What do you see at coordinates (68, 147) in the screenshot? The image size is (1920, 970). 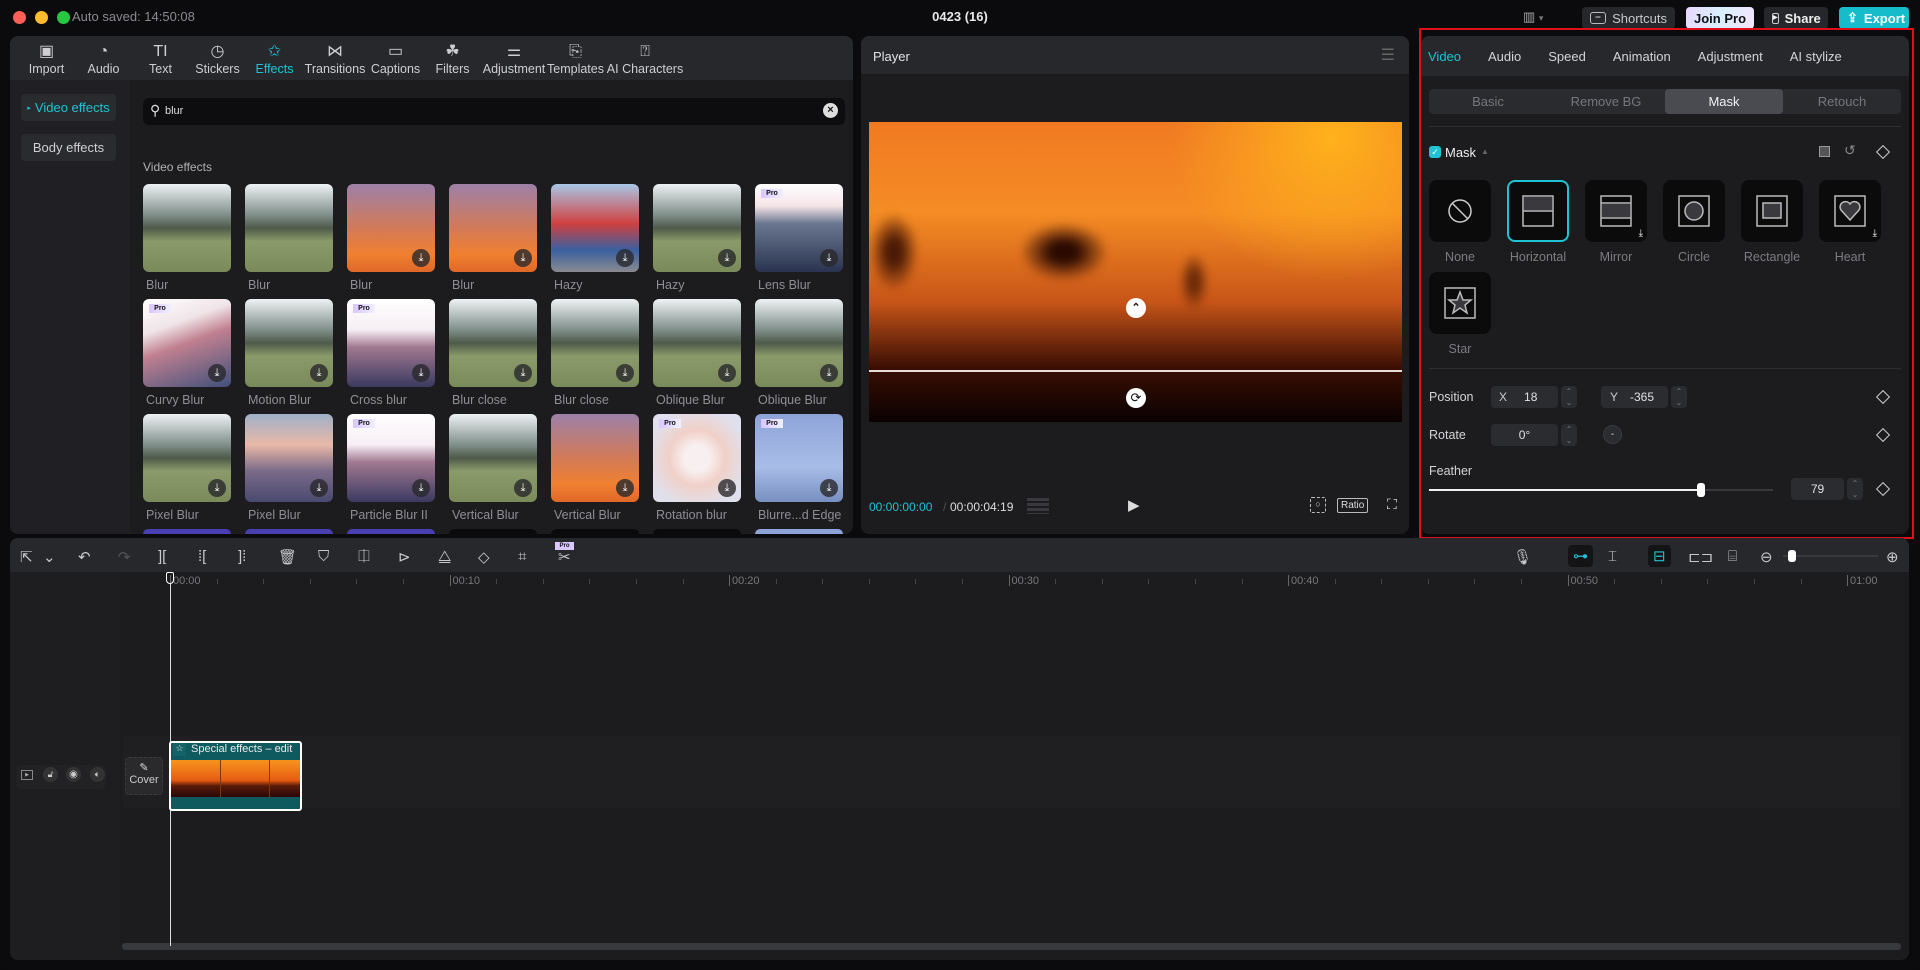 I see `sidebar-item-body-effects: Body effects` at bounding box center [68, 147].